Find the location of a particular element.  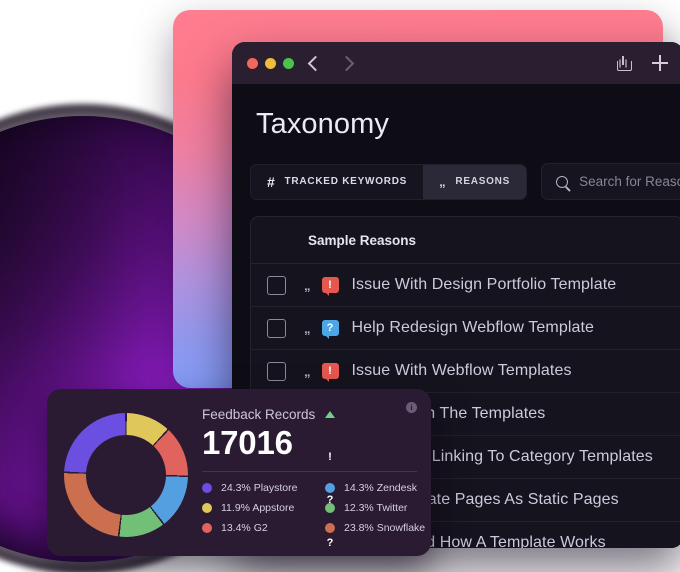

question-badge-icon: ? is located at coordinates (330, 329).